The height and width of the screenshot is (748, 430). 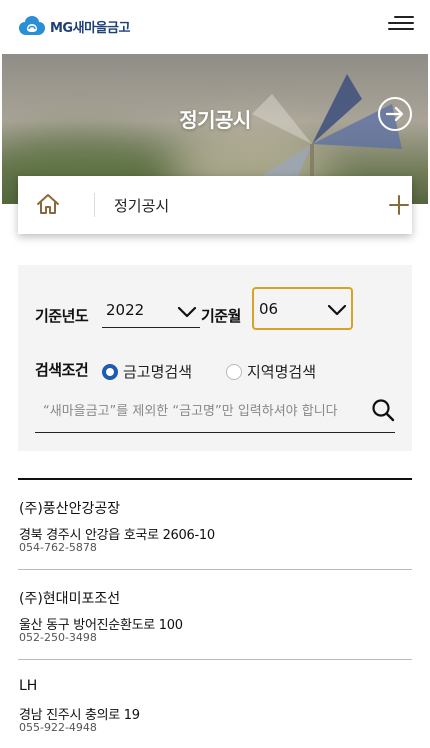 What do you see at coordinates (58, 637) in the screenshot?
I see `item-phone: 052-250-3498` at bounding box center [58, 637].